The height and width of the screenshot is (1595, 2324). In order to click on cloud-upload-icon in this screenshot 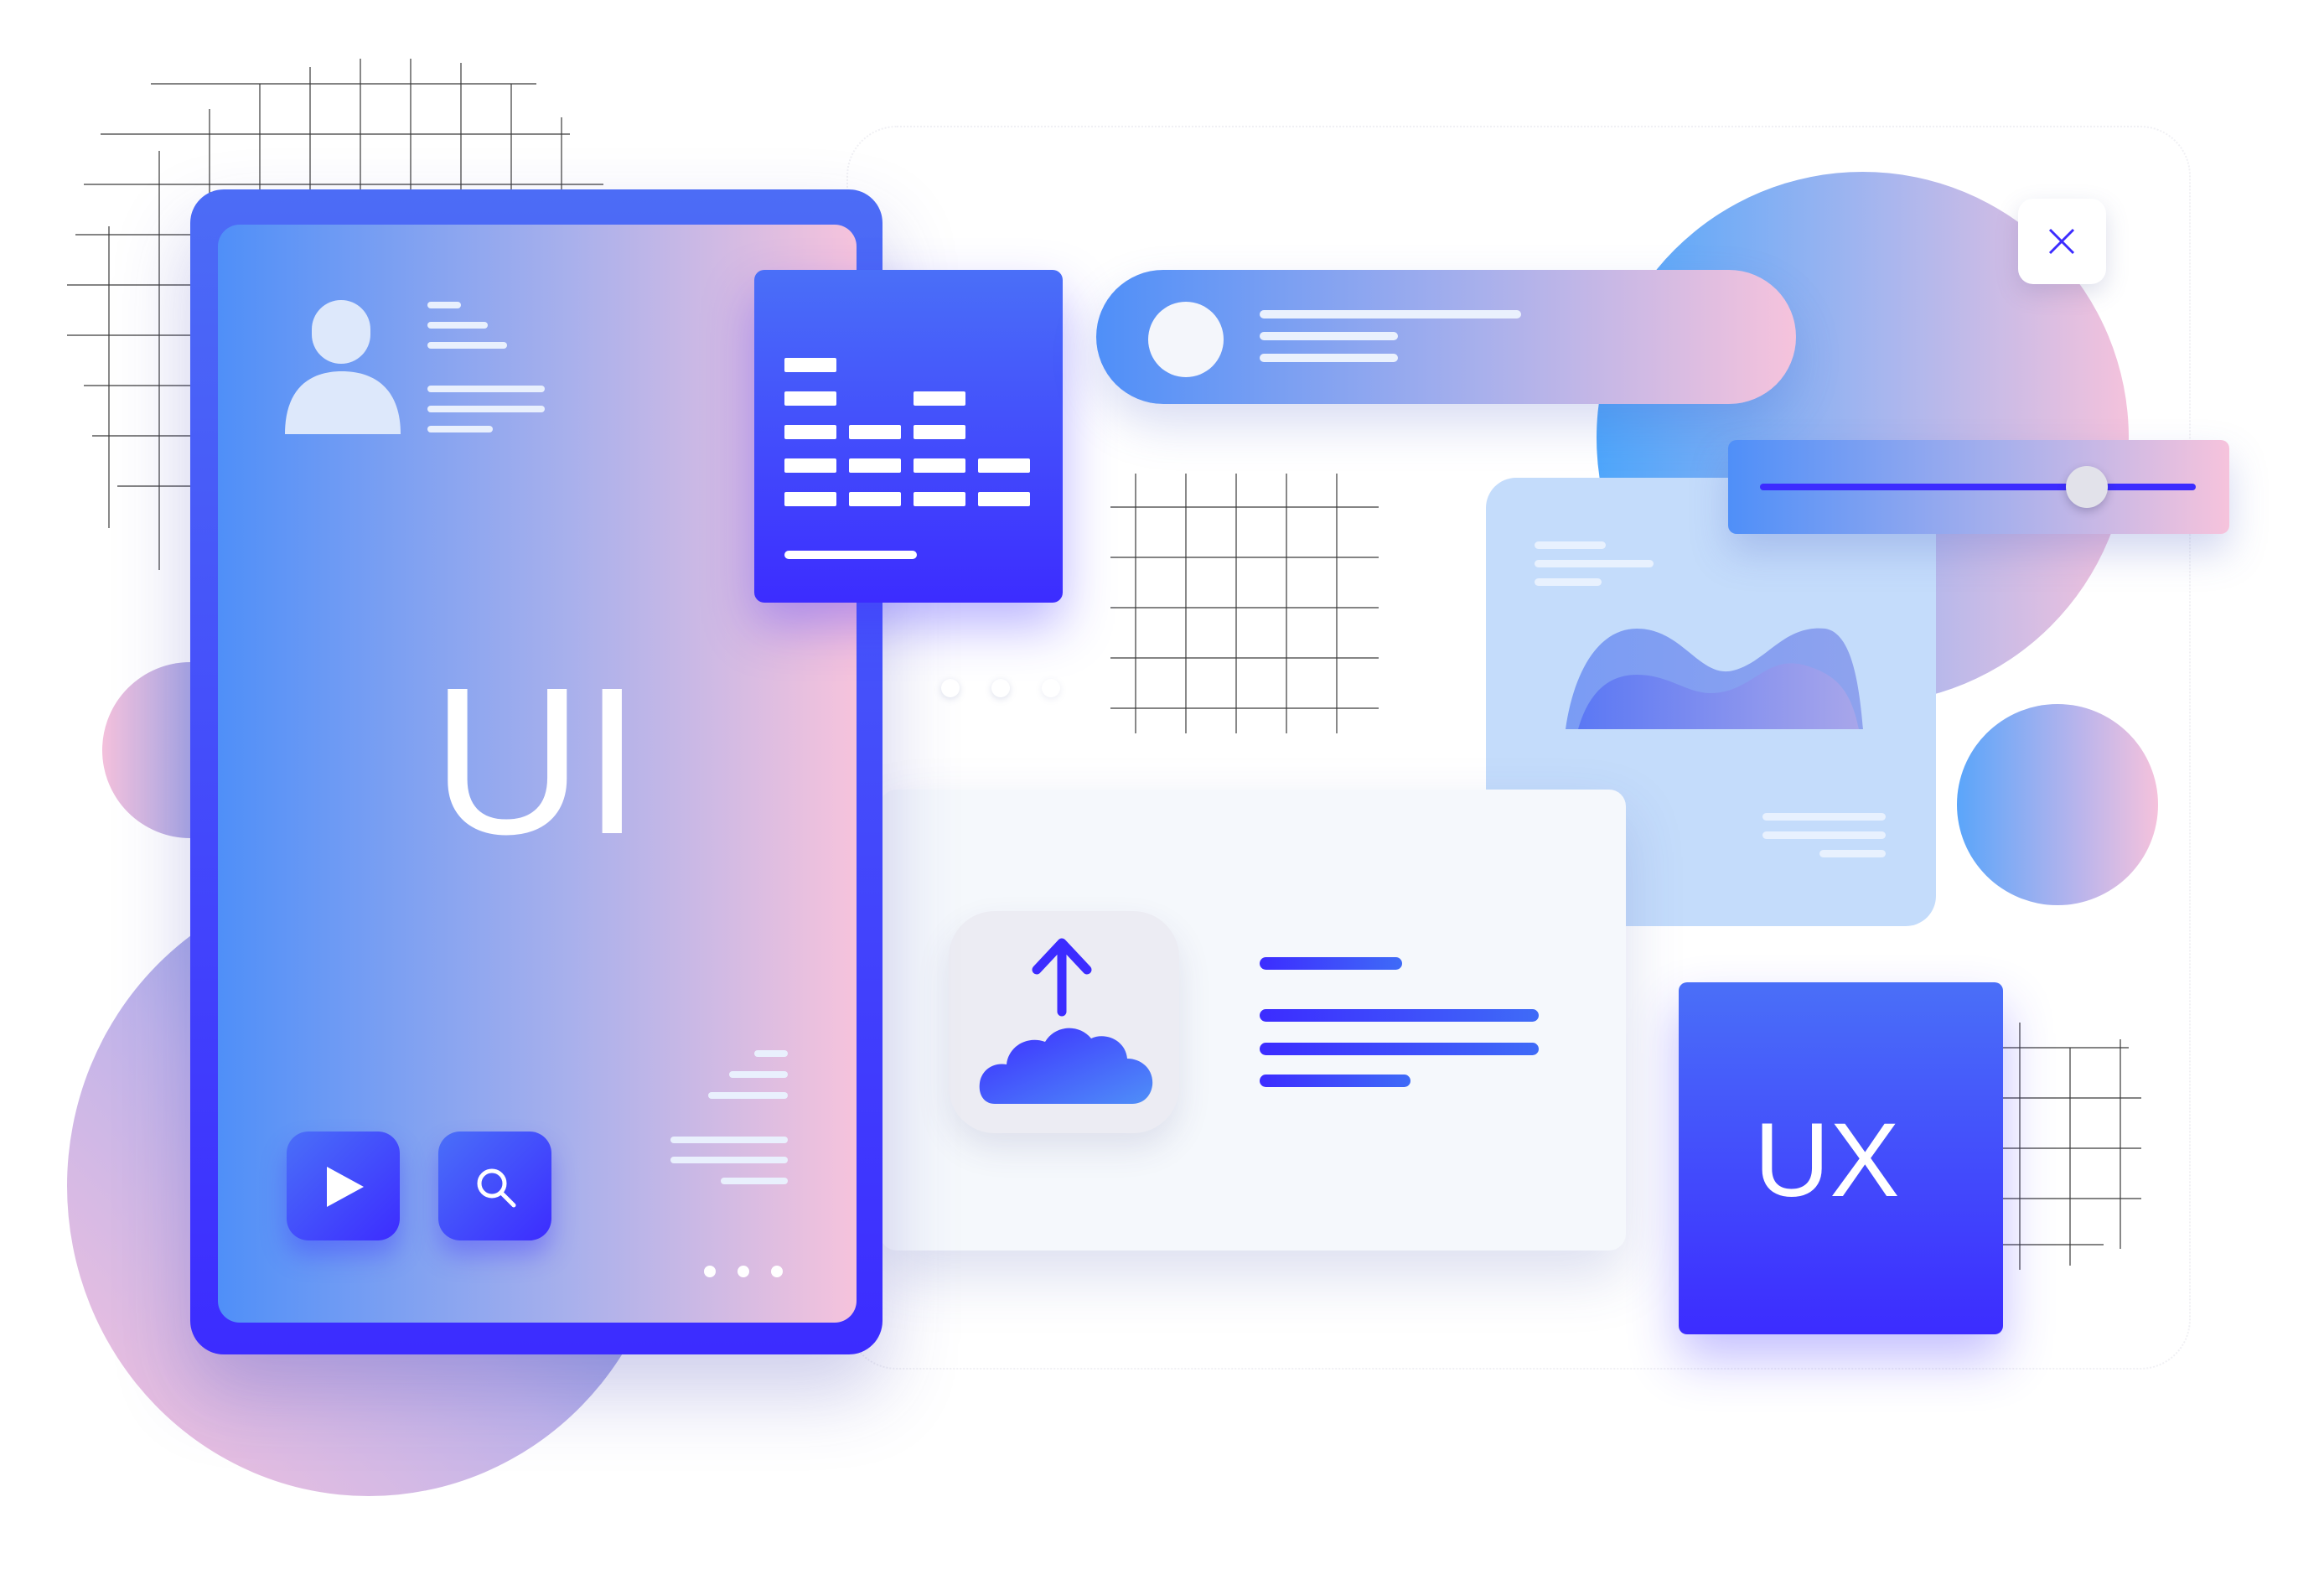, I will do `click(1066, 1021)`.